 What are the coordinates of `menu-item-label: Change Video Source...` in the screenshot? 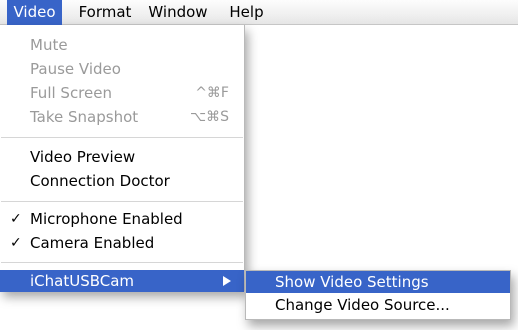 It's located at (362, 305).